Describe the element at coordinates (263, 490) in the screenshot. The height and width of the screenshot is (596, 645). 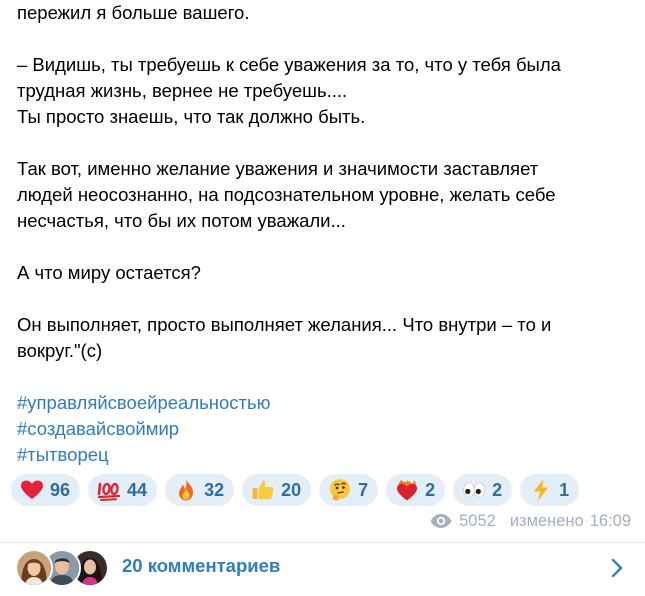
I see `thumbs-up-icon` at that location.